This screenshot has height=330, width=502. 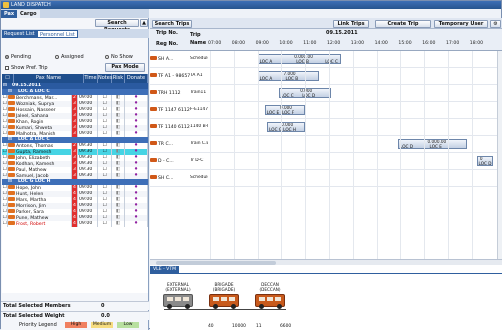 What do you see at coordinates (165, 269) in the screenshot?
I see `tab-vle-vtm: VLE - VTM` at bounding box center [165, 269].